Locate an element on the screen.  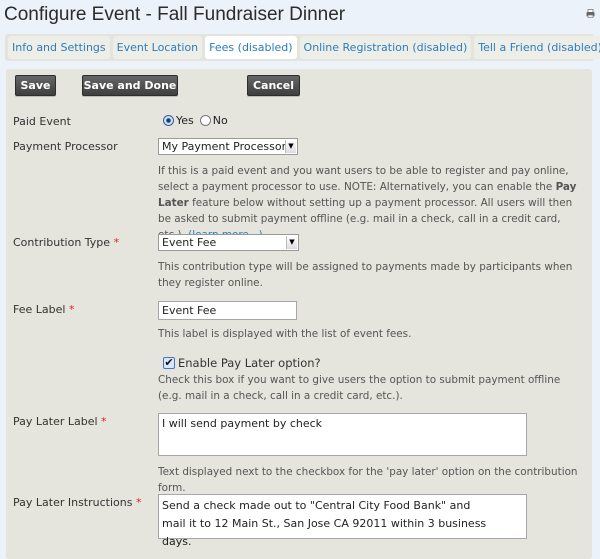
payment-processor-select: My Payment Processor ▼ is located at coordinates (228, 146).